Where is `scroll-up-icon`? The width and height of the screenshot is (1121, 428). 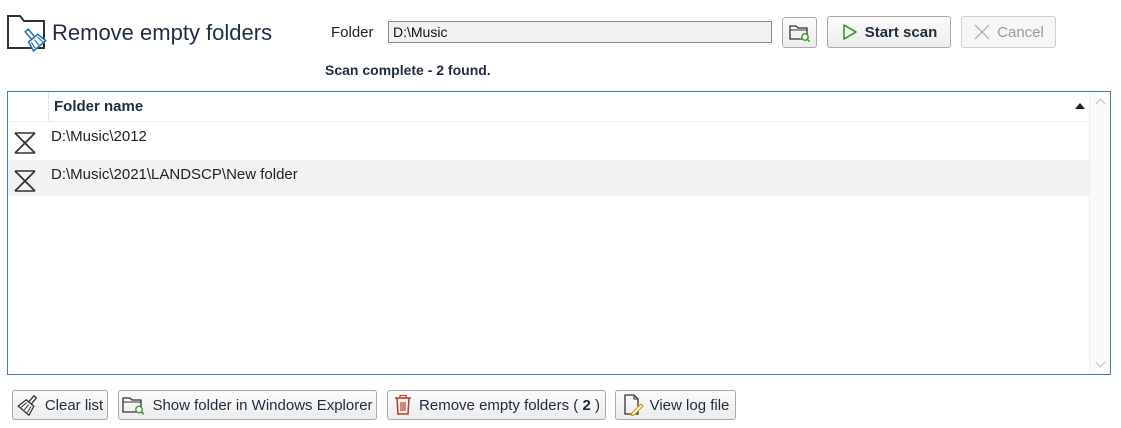
scroll-up-icon is located at coordinates (1100, 101).